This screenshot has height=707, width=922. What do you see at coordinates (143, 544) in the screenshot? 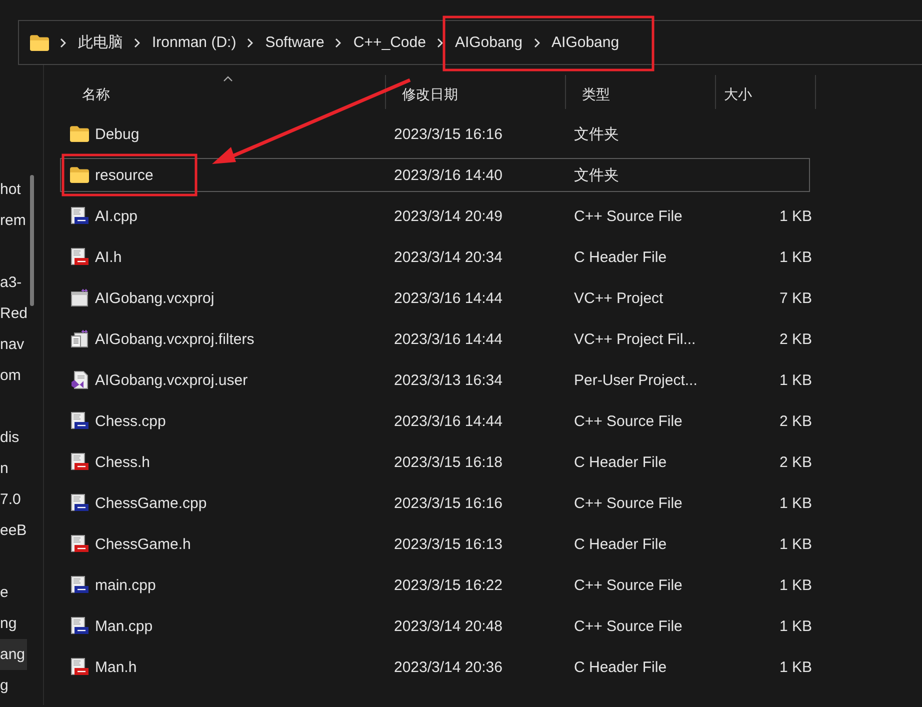
I see `file-name: ChessGame.h` at bounding box center [143, 544].